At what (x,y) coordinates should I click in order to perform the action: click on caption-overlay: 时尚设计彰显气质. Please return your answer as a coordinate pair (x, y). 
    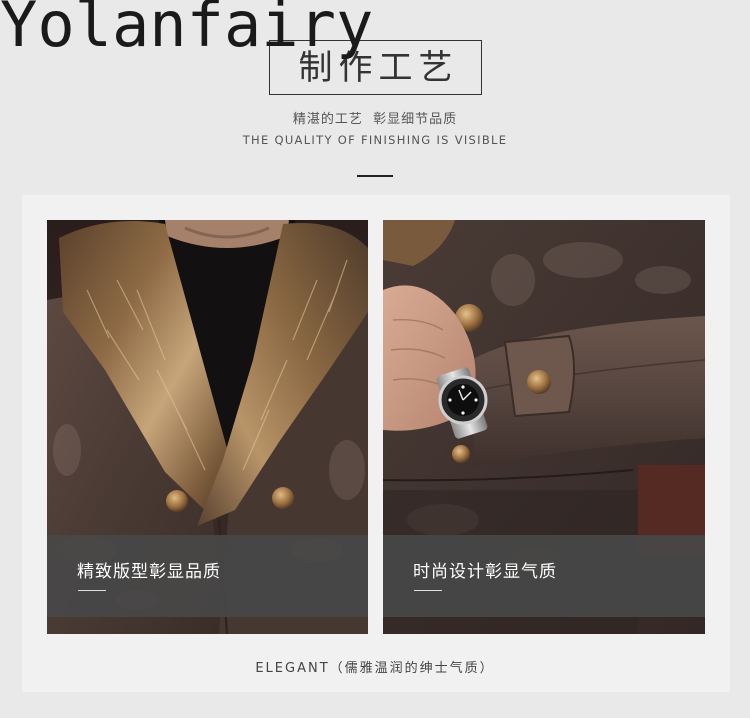
    Looking at the image, I should click on (544, 576).